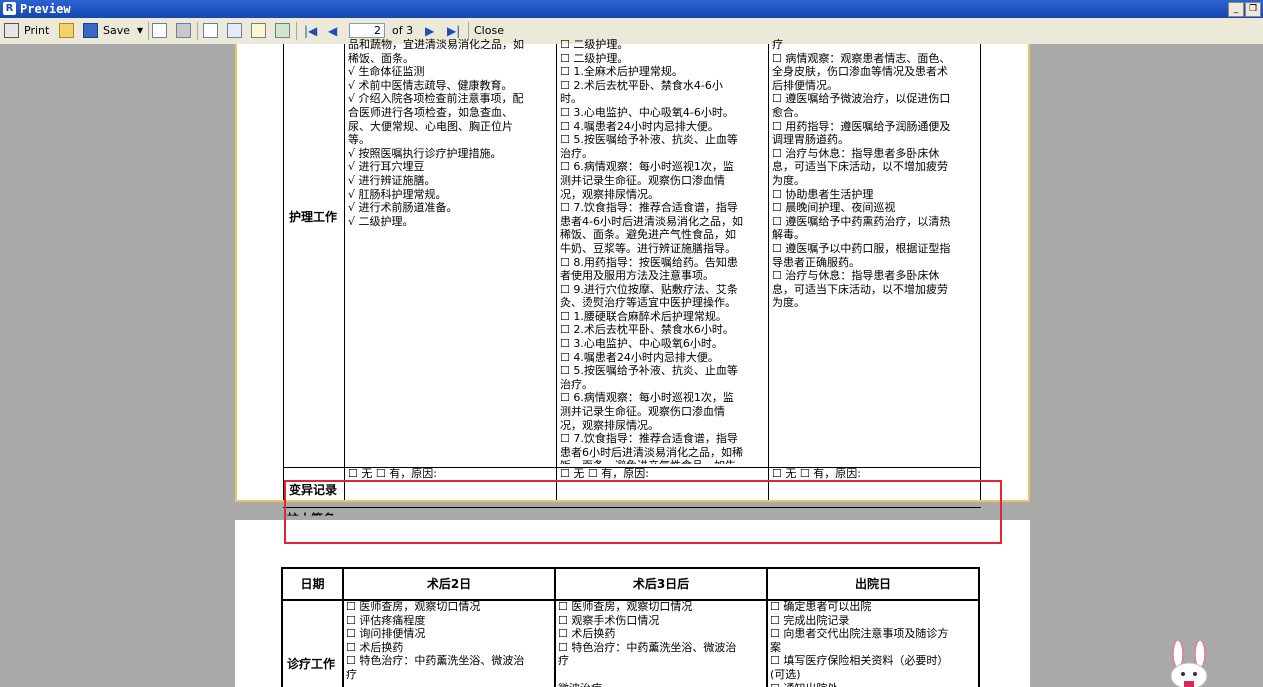 This screenshot has height=687, width=1263. What do you see at coordinates (282, 30) in the screenshot?
I see `page-setup-icon` at bounding box center [282, 30].